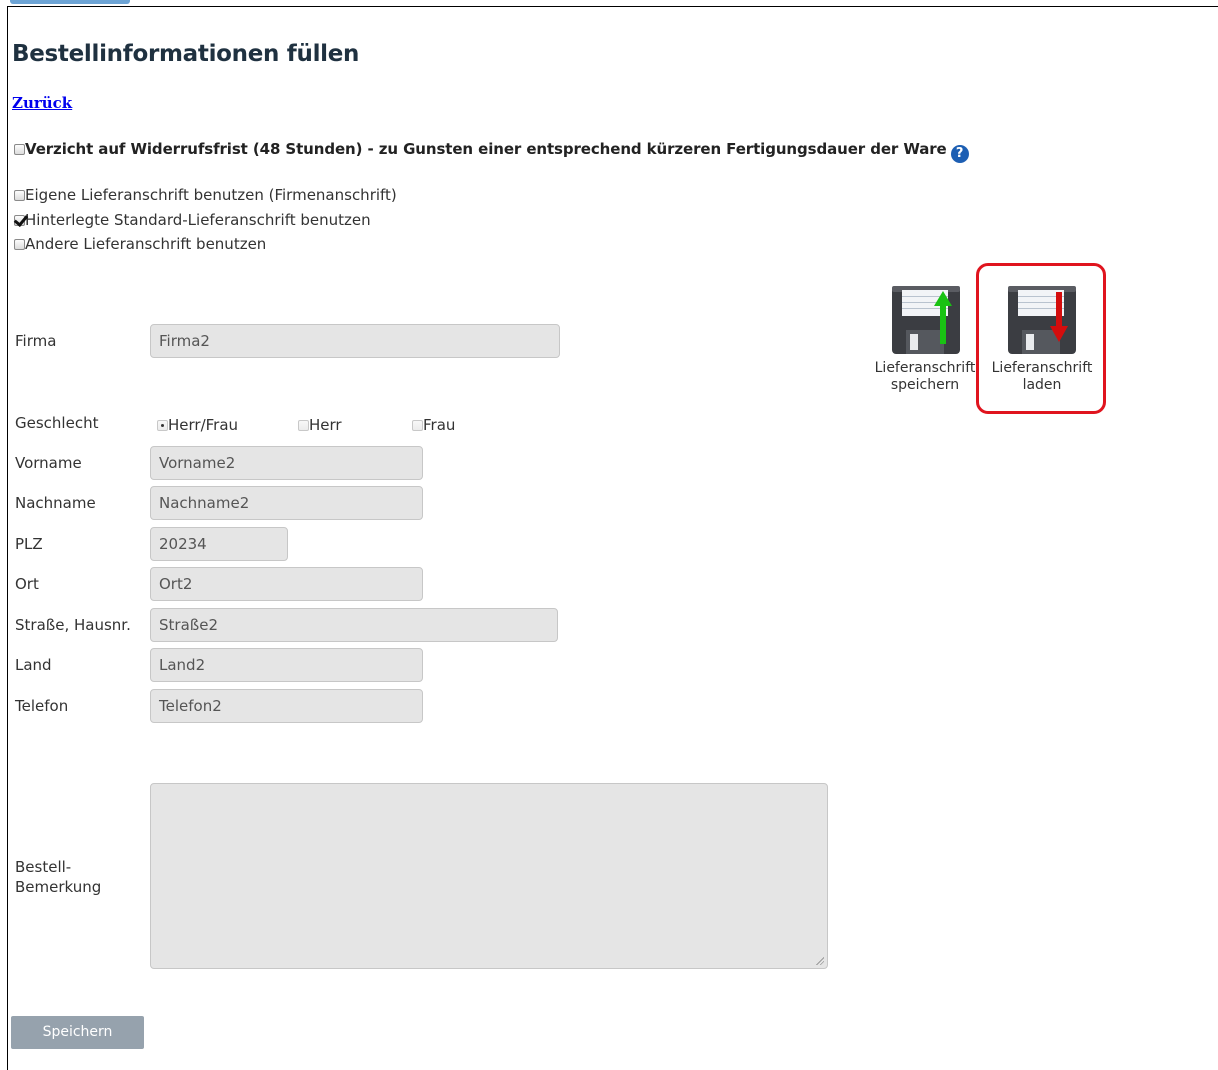 The image size is (1218, 1070). What do you see at coordinates (162, 425) in the screenshot?
I see `gender-herrfrau-radio` at bounding box center [162, 425].